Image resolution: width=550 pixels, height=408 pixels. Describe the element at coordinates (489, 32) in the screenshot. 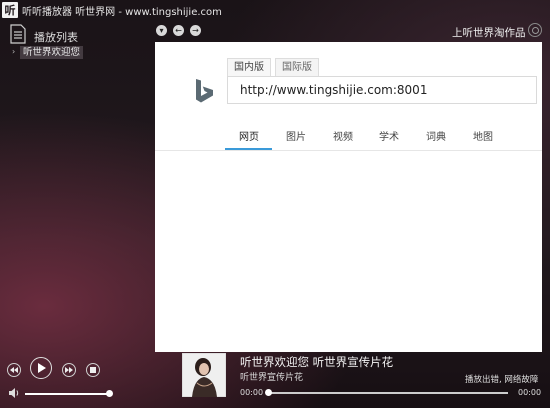

I see `brand-link: 上听世界淘作品` at that location.